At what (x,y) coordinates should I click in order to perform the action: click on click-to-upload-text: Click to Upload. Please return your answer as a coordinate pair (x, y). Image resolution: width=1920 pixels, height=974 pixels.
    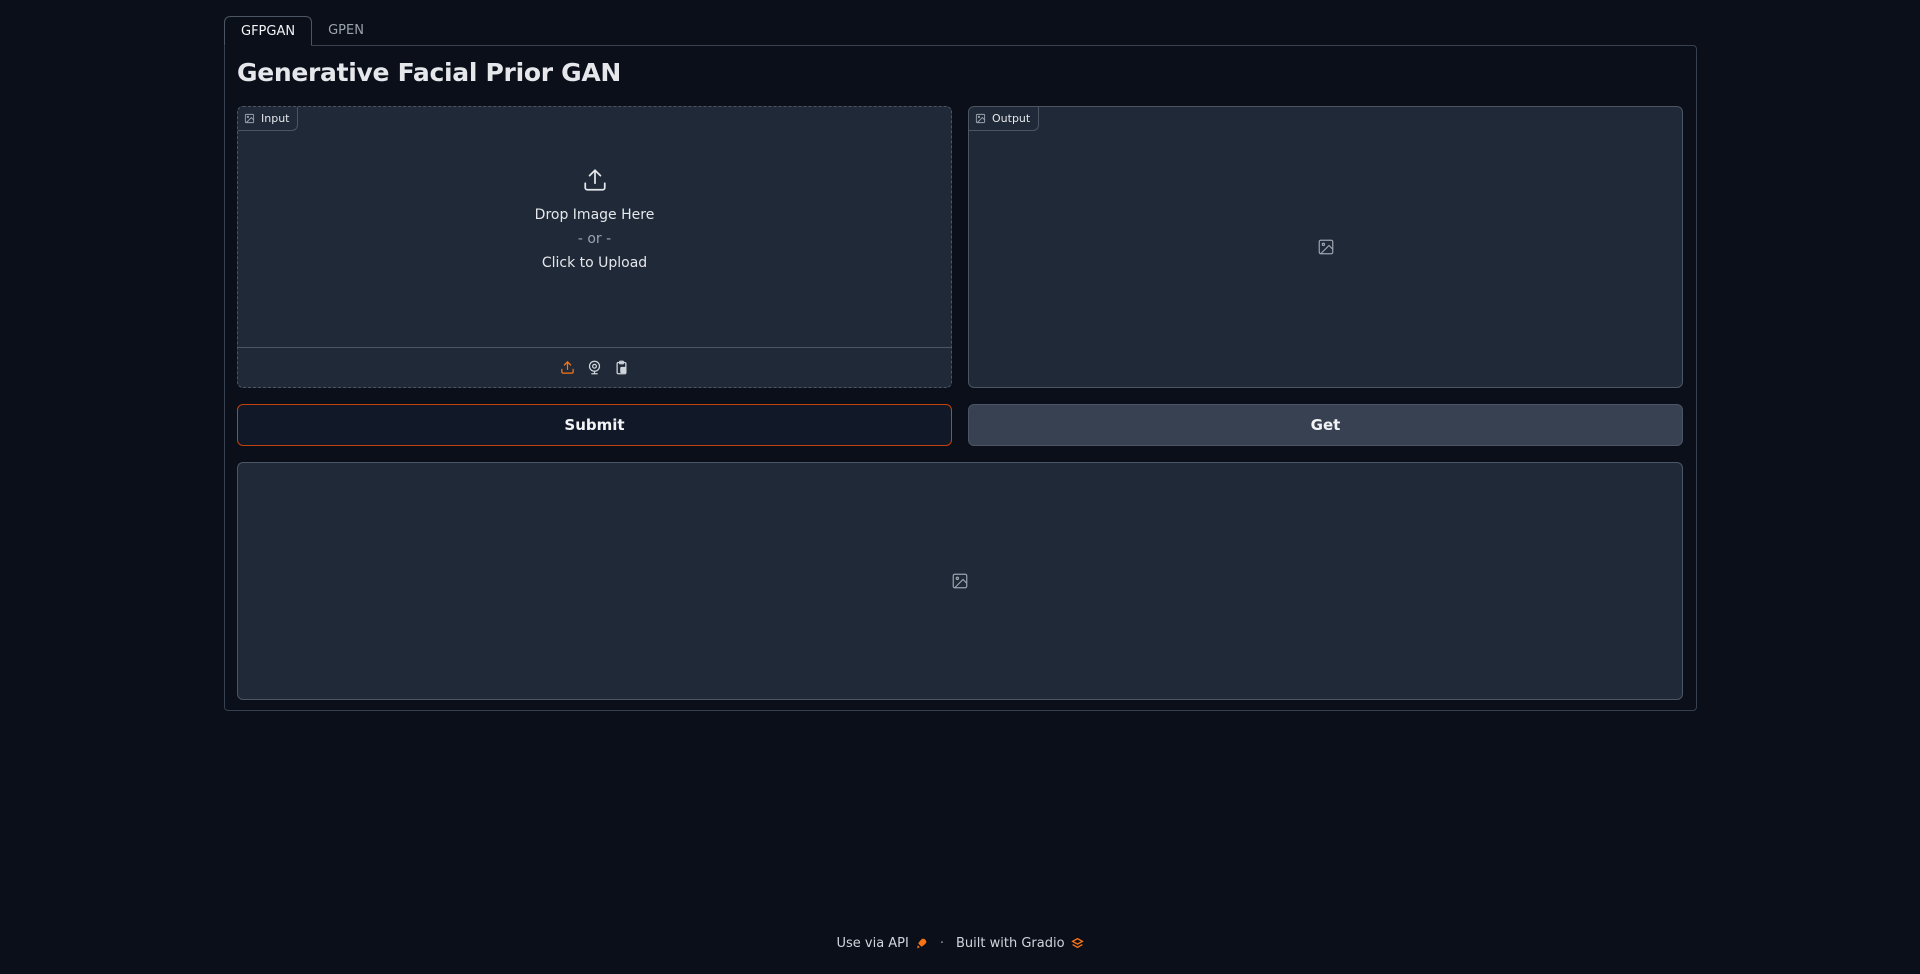
    Looking at the image, I should click on (594, 262).